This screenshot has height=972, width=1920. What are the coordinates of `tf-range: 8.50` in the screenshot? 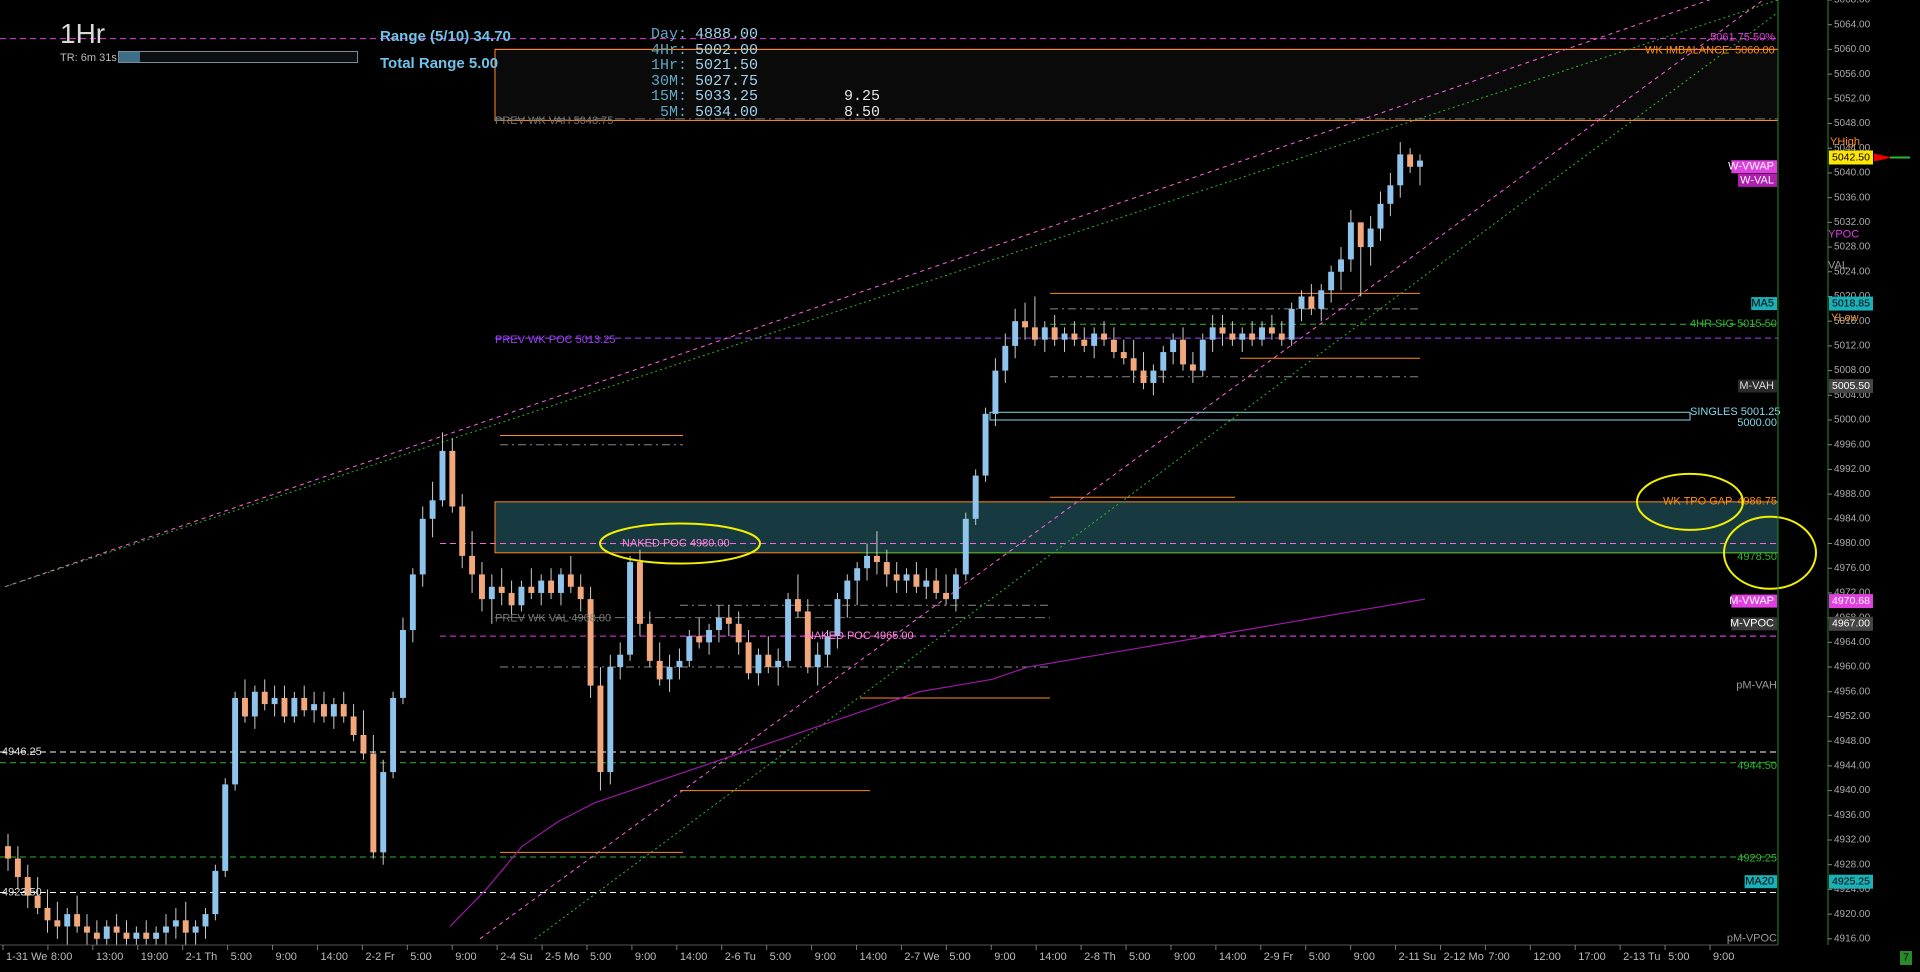 It's located at (861, 112).